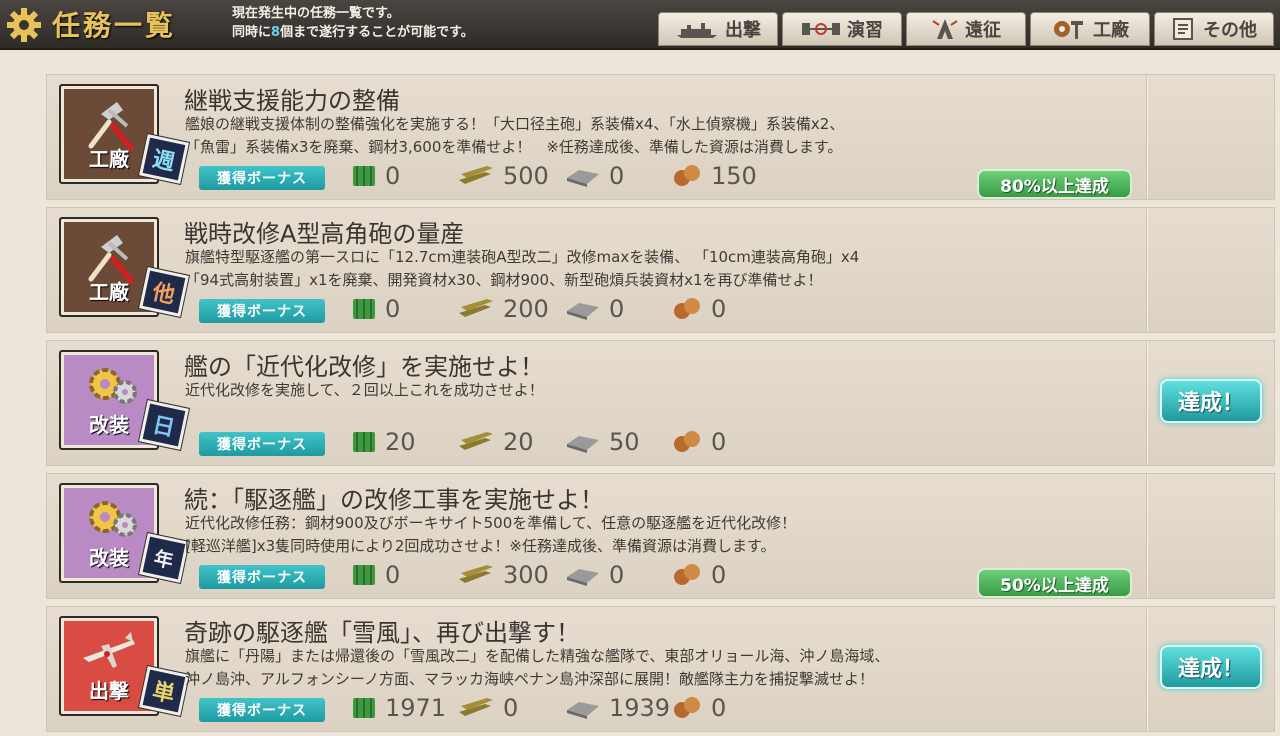 This screenshot has height=736, width=1280. I want to click on frequency-badge: 単, so click(164, 691).